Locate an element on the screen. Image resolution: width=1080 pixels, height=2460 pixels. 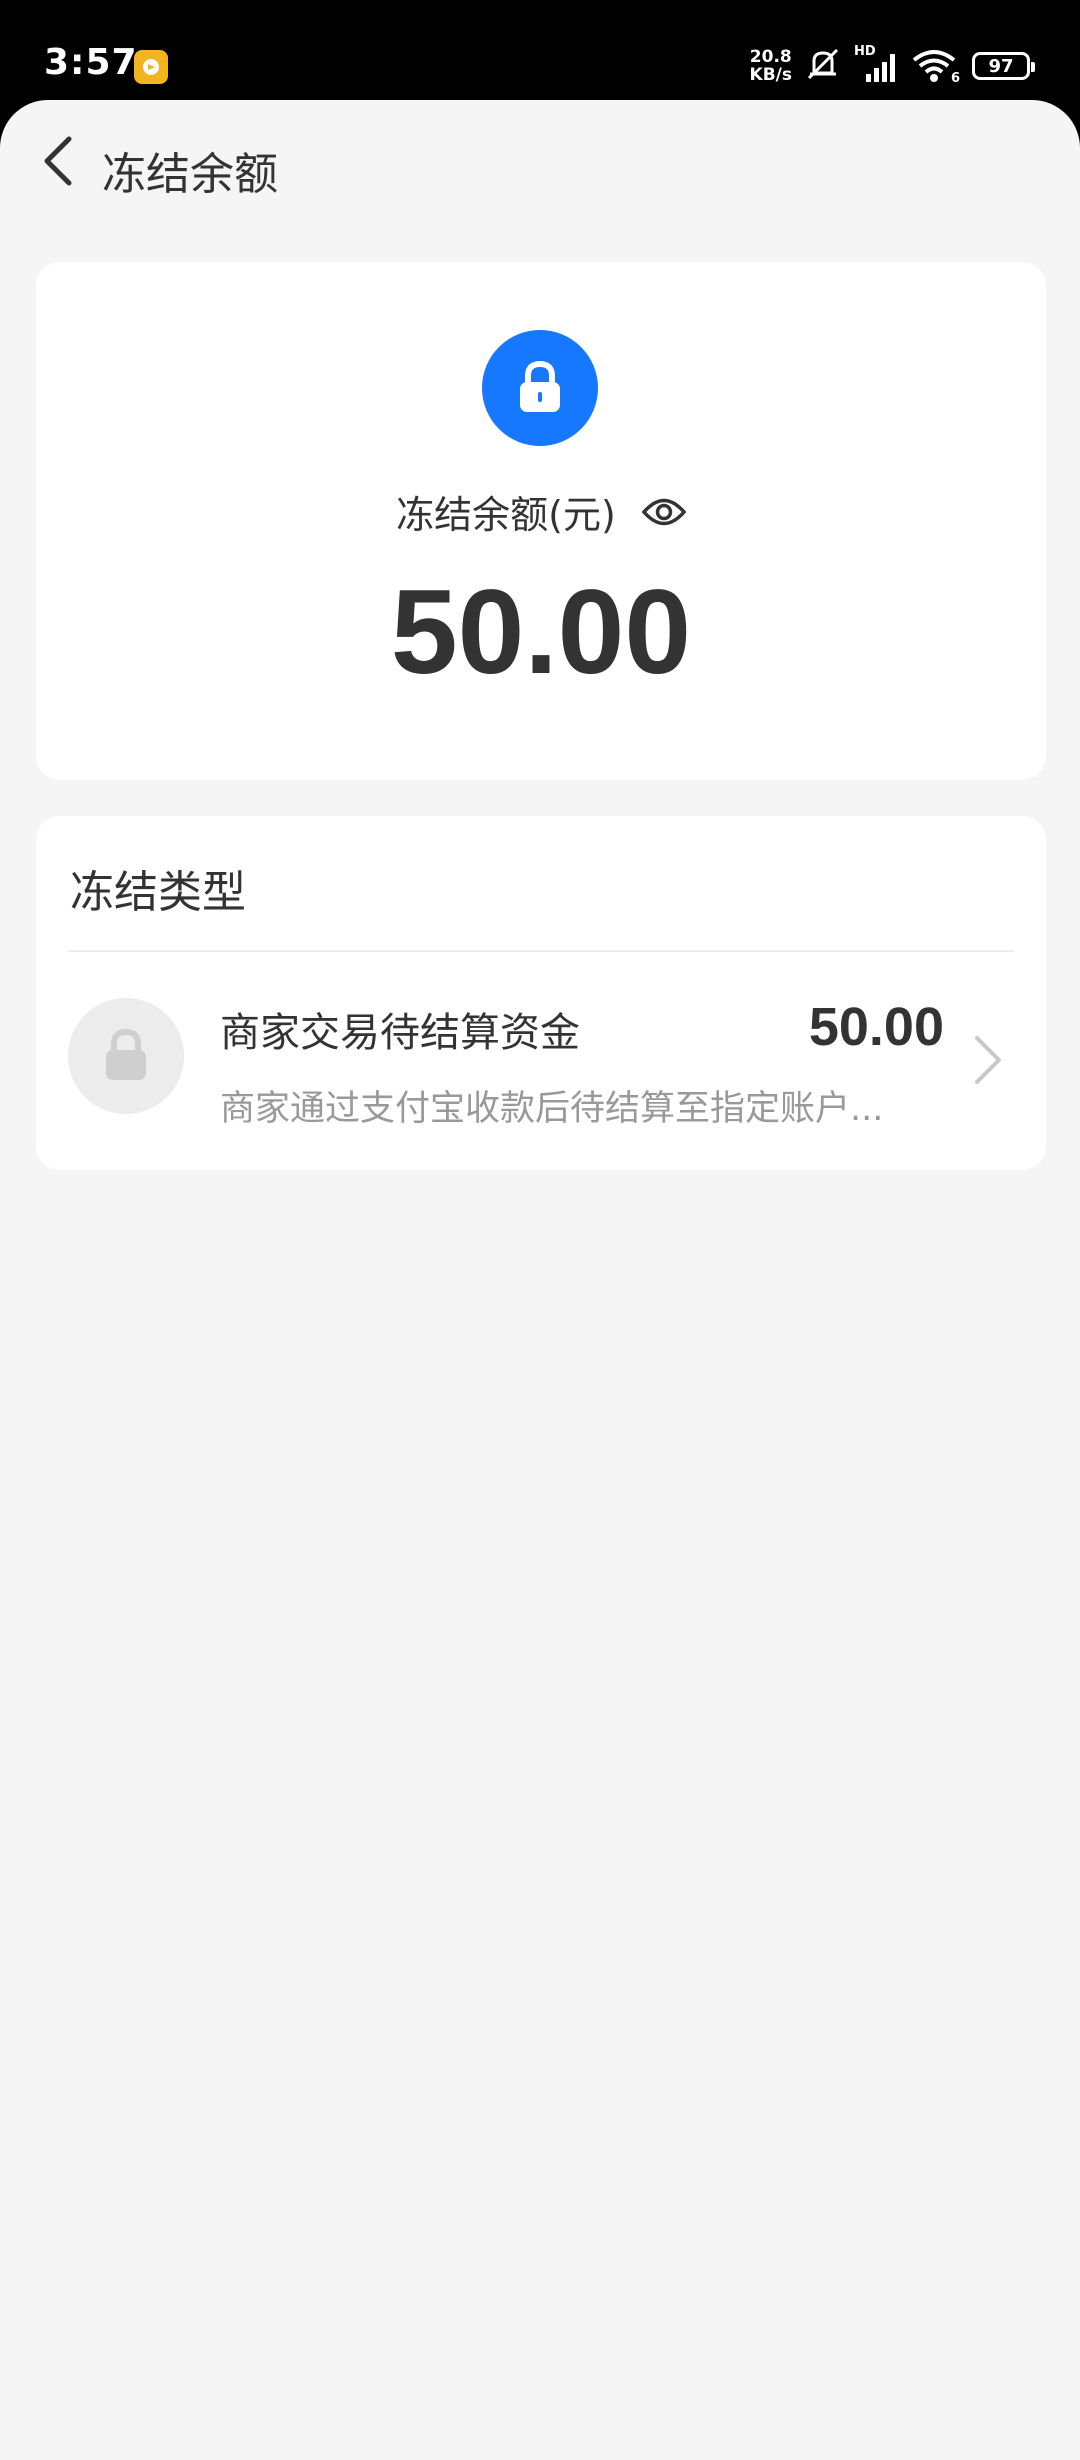
signal-icon: HD is located at coordinates (877, 64).